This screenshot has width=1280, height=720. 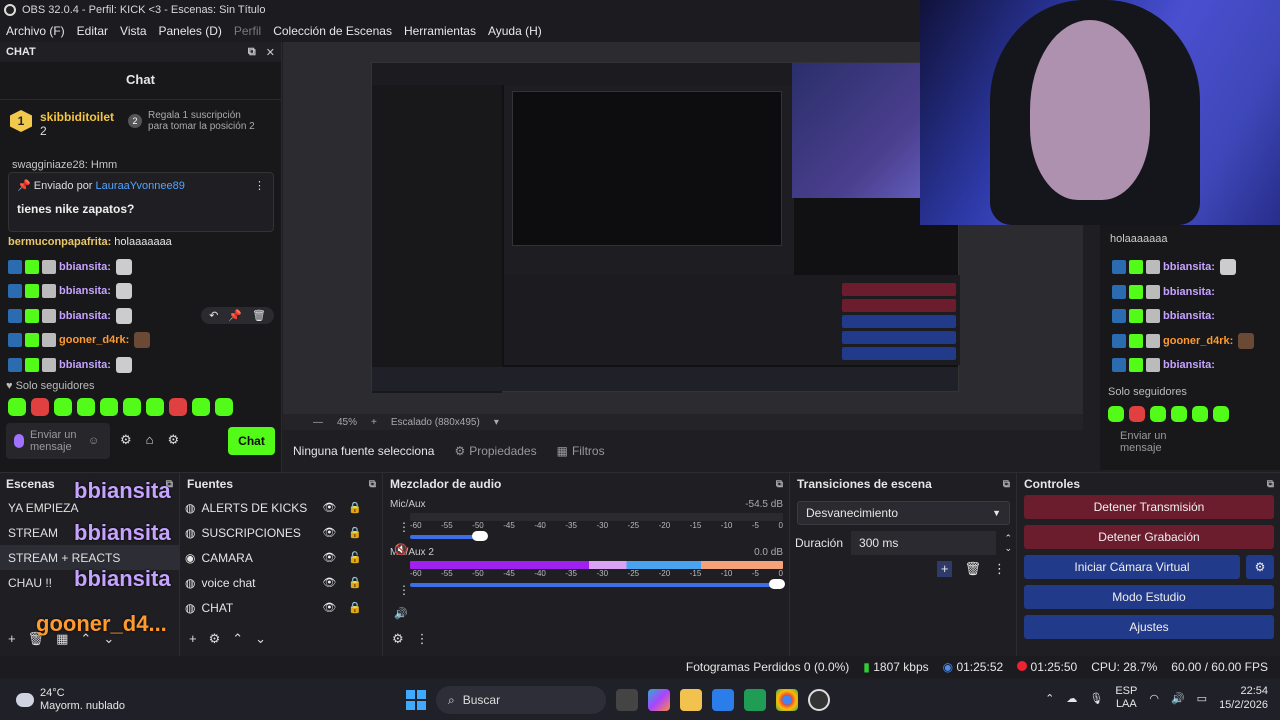 What do you see at coordinates (972, 569) in the screenshot?
I see `trash-icon: 🗑` at bounding box center [972, 569].